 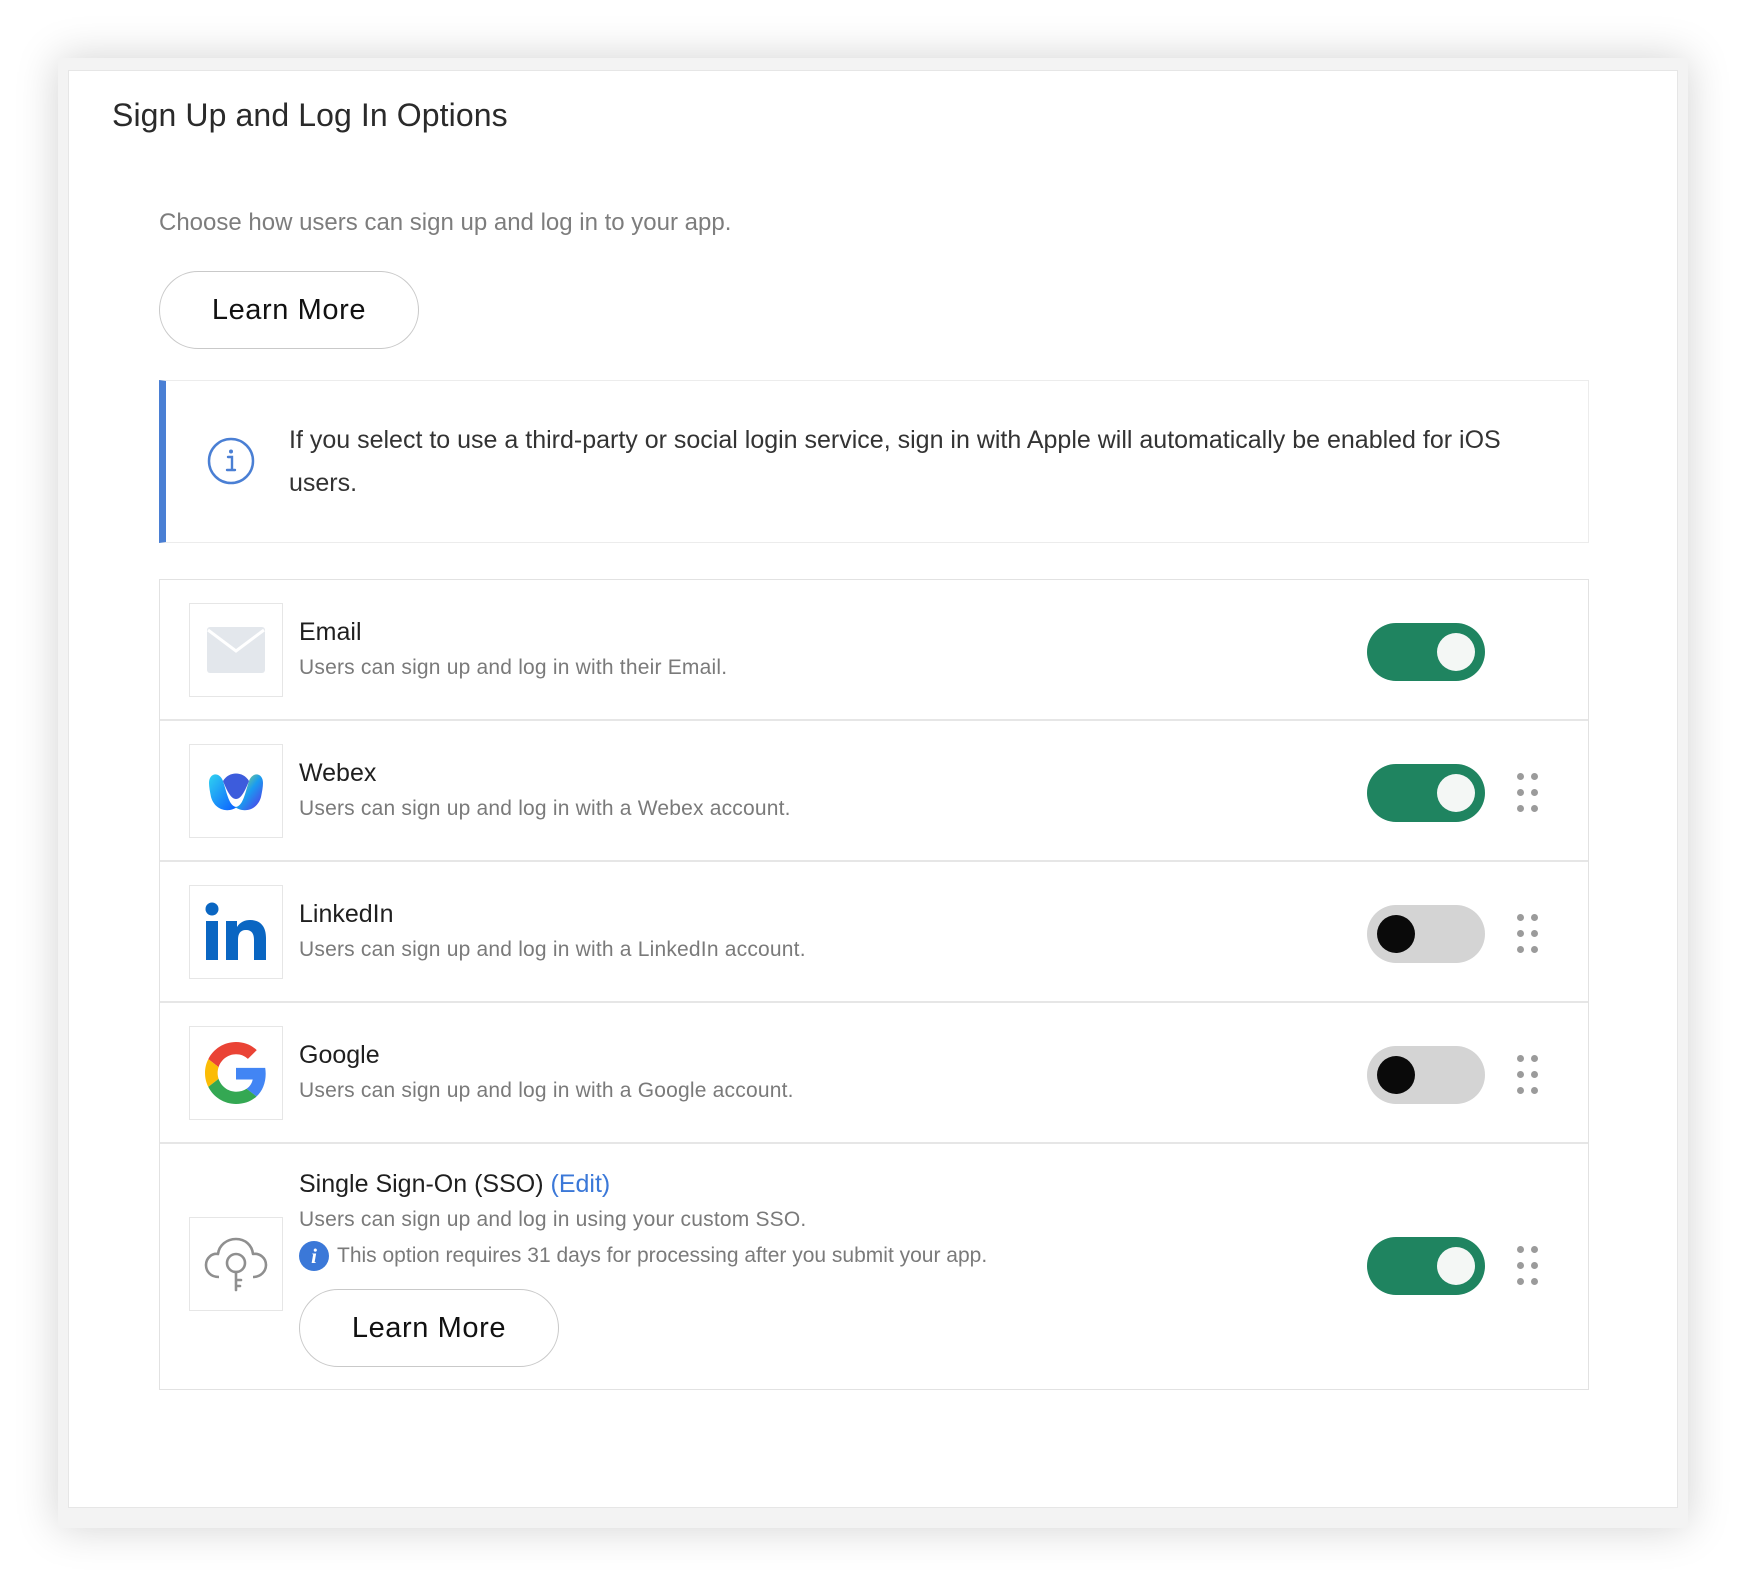 I want to click on option-logo-webex, so click(x=236, y=791).